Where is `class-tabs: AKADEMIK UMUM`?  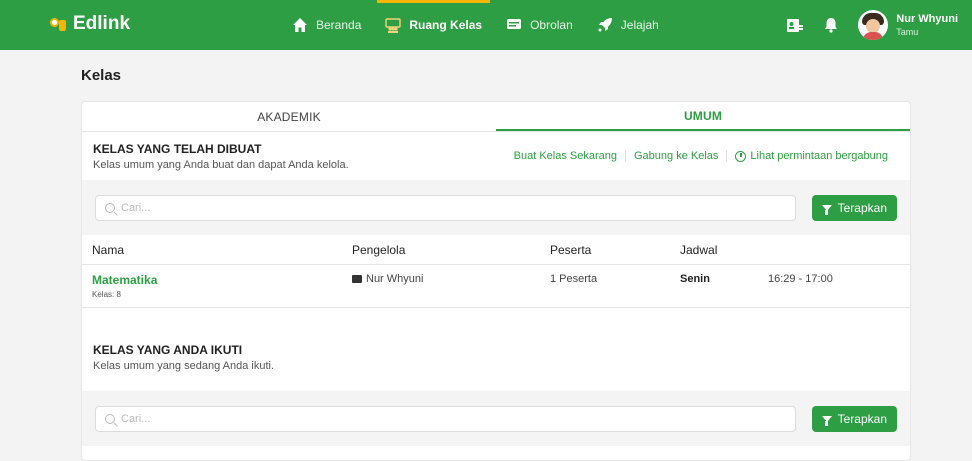 class-tabs: AKADEMIK UMUM is located at coordinates (496, 117).